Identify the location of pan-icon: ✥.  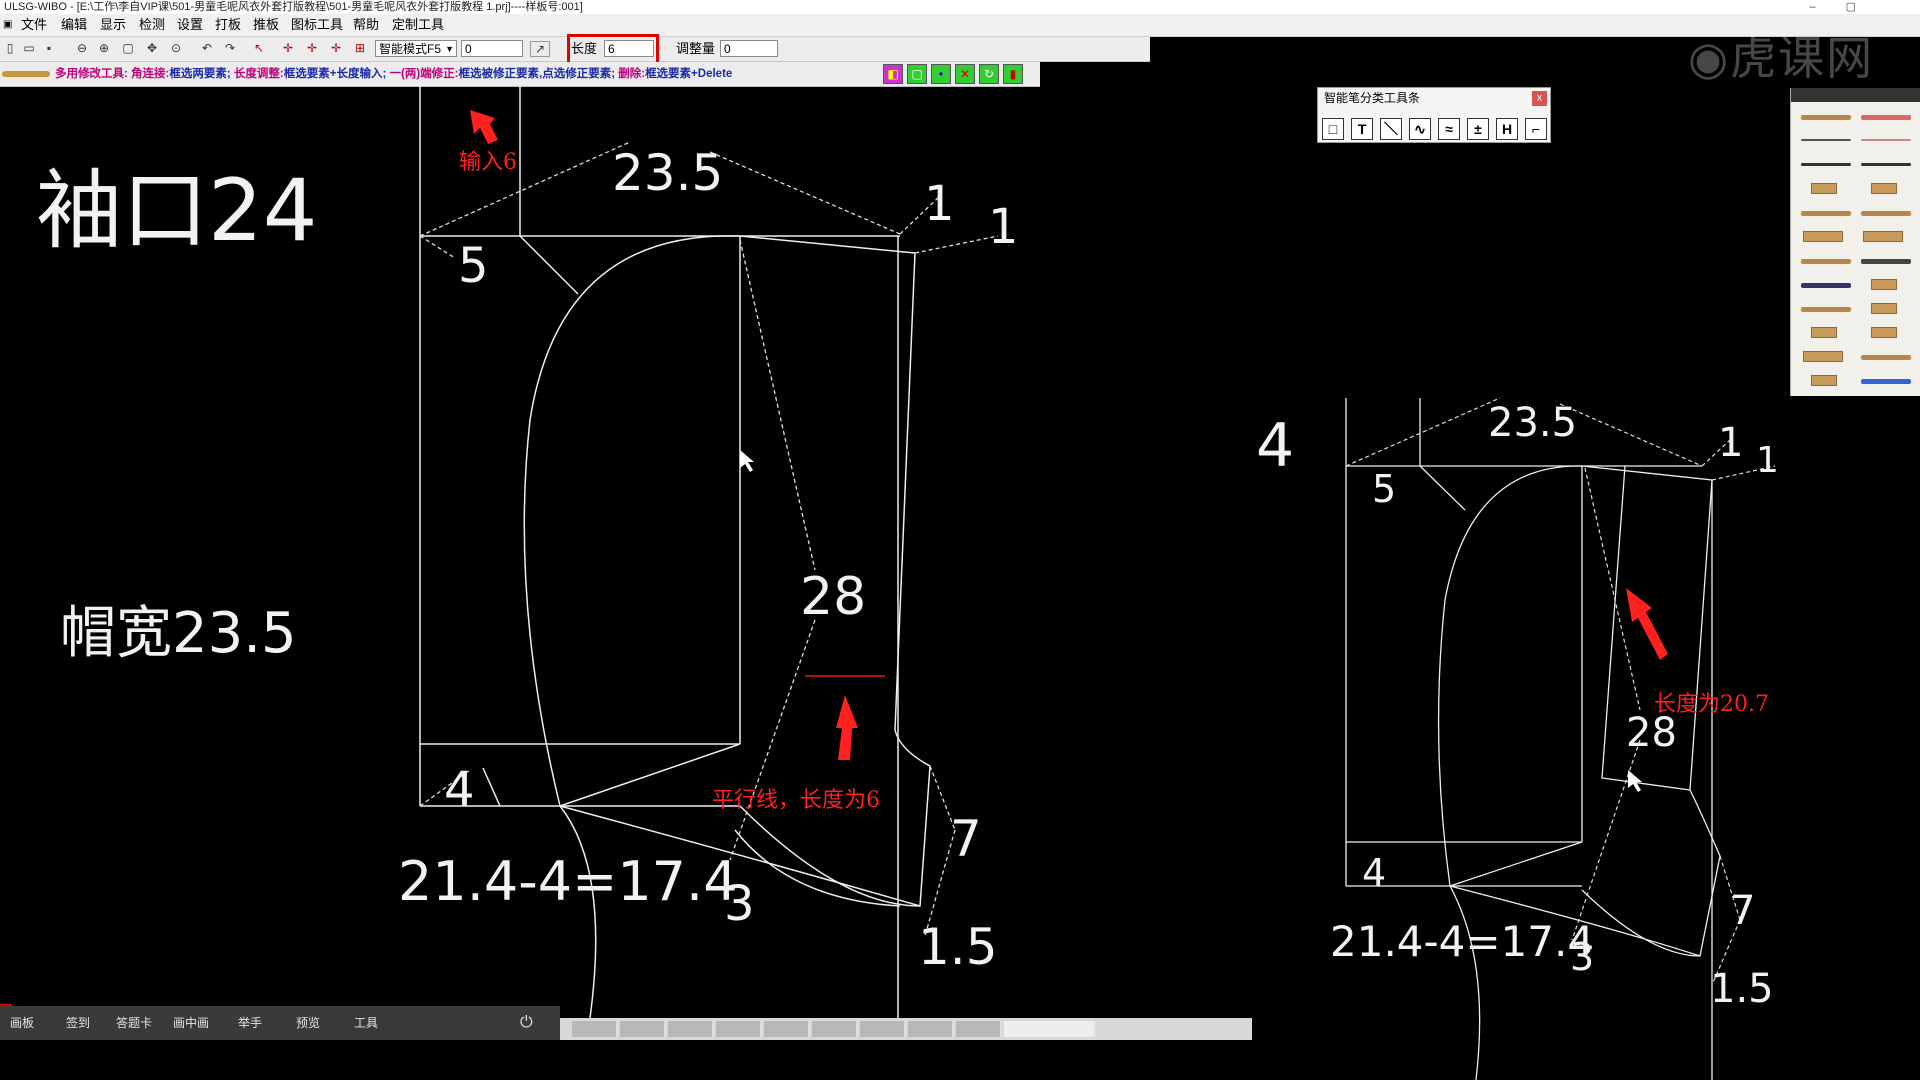
(152, 48).